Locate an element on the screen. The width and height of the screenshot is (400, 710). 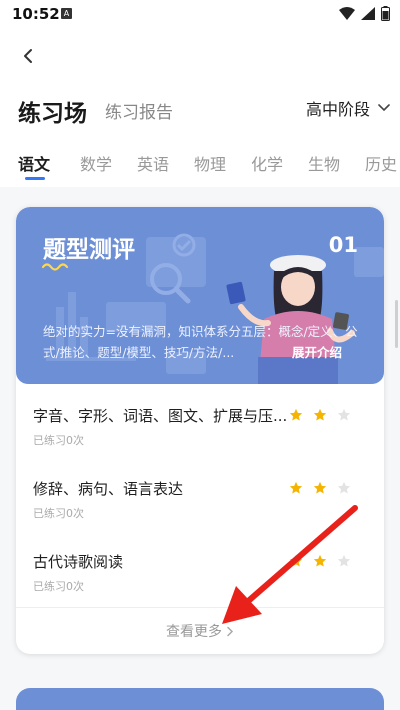
status-icons is located at coordinates (364, 13).